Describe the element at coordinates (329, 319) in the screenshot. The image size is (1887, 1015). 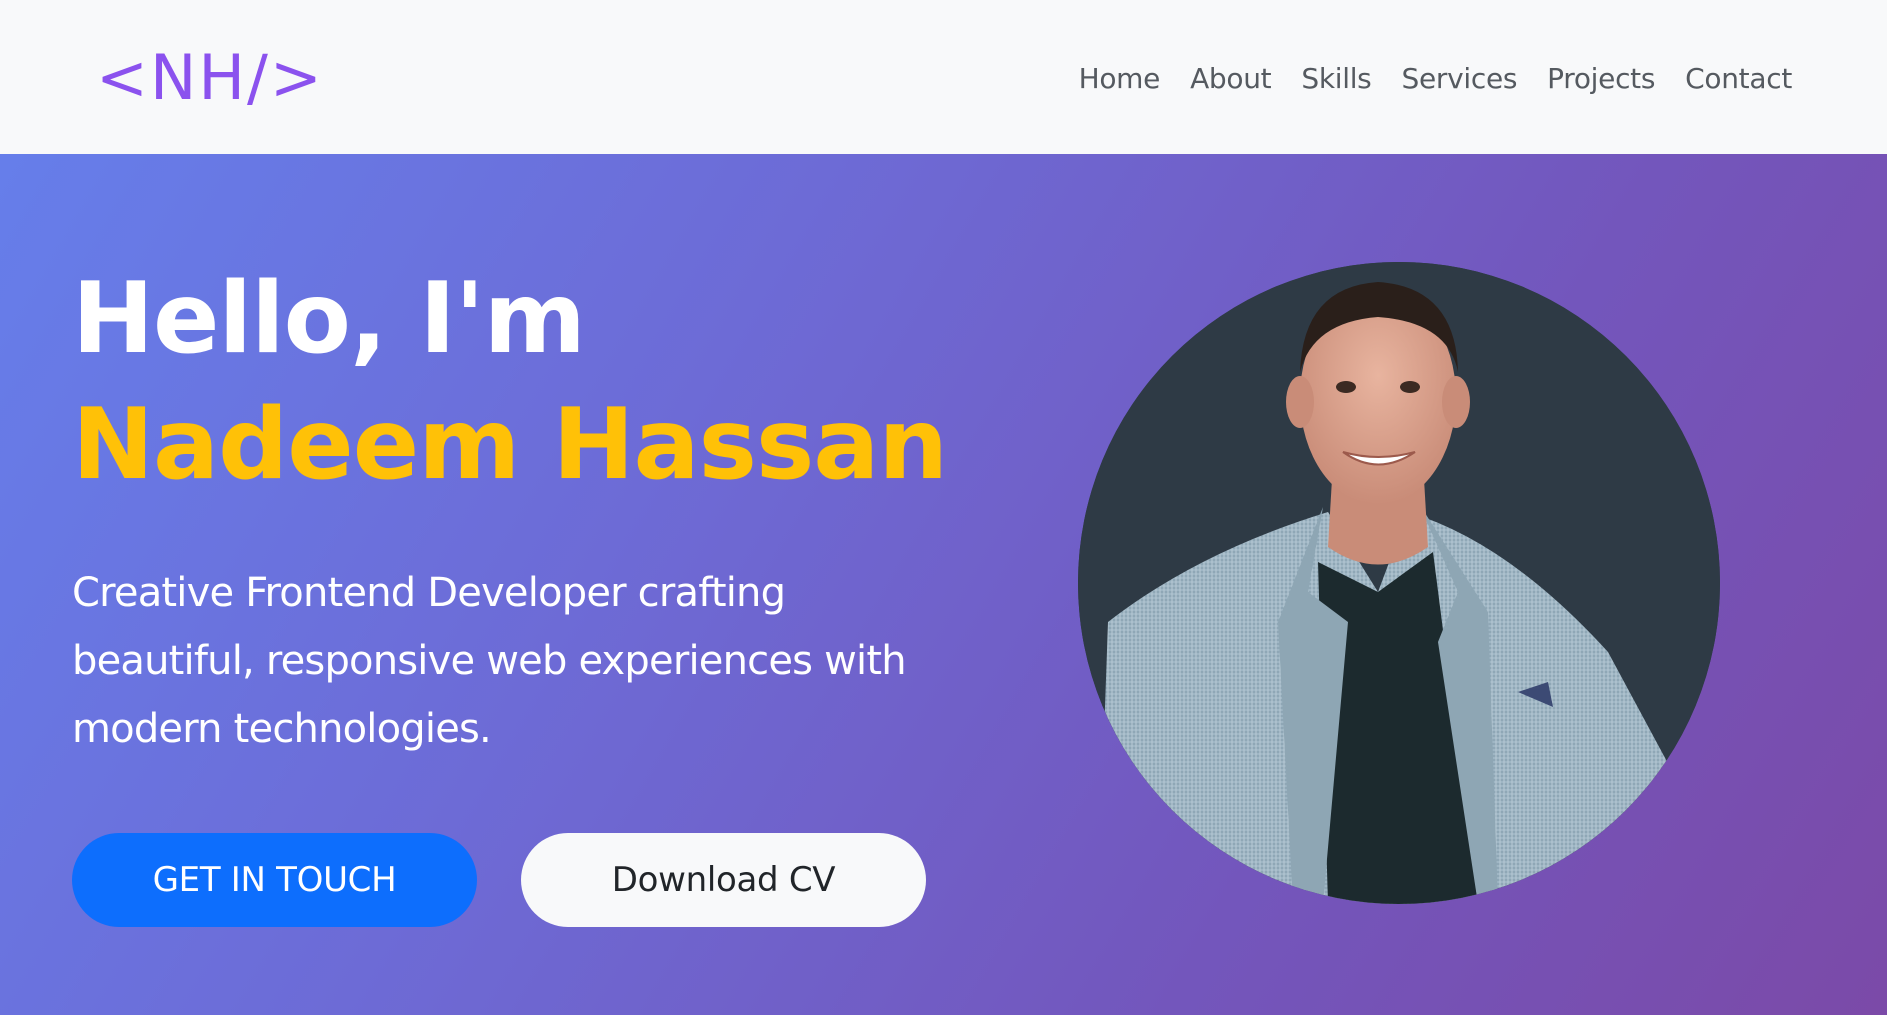
I see `hero-greeting: Hello, I'm` at that location.